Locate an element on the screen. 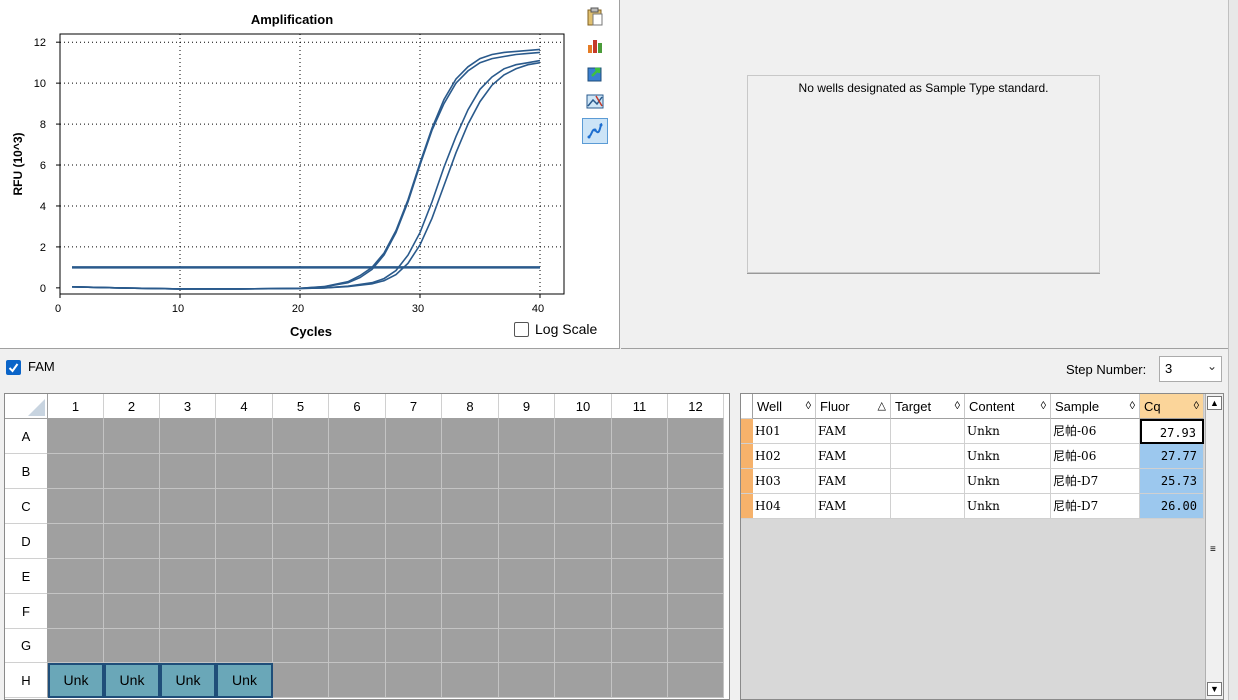 This screenshot has height=700, width=1238. curve-icon is located at coordinates (595, 131).